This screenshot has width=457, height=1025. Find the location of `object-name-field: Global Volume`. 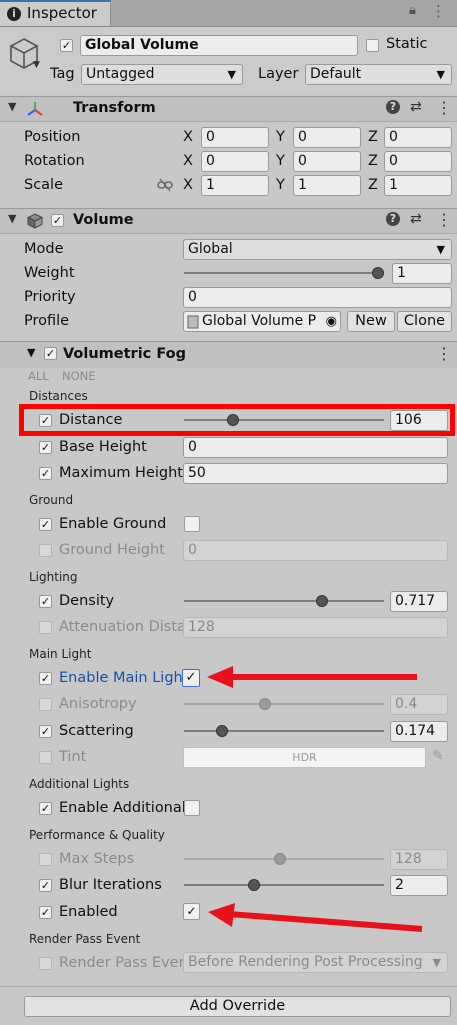

object-name-field: Global Volume is located at coordinates (219, 45).